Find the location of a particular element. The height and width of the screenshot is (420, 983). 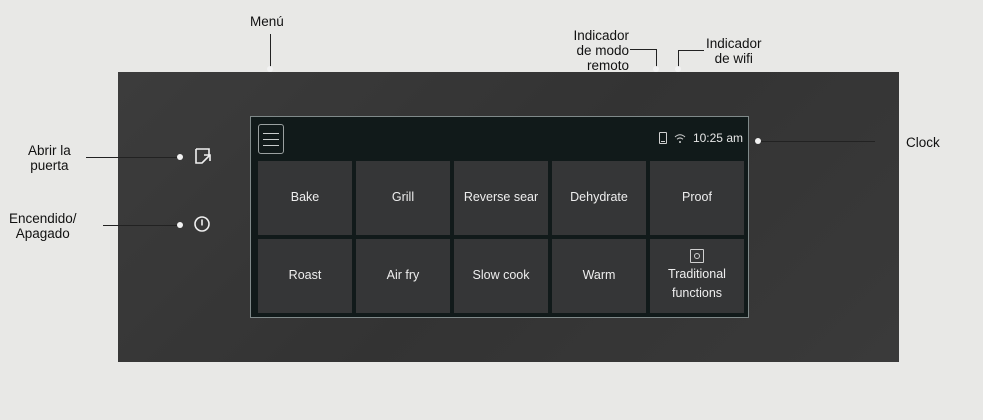

tile-label: Dehydrate is located at coordinates (599, 197).